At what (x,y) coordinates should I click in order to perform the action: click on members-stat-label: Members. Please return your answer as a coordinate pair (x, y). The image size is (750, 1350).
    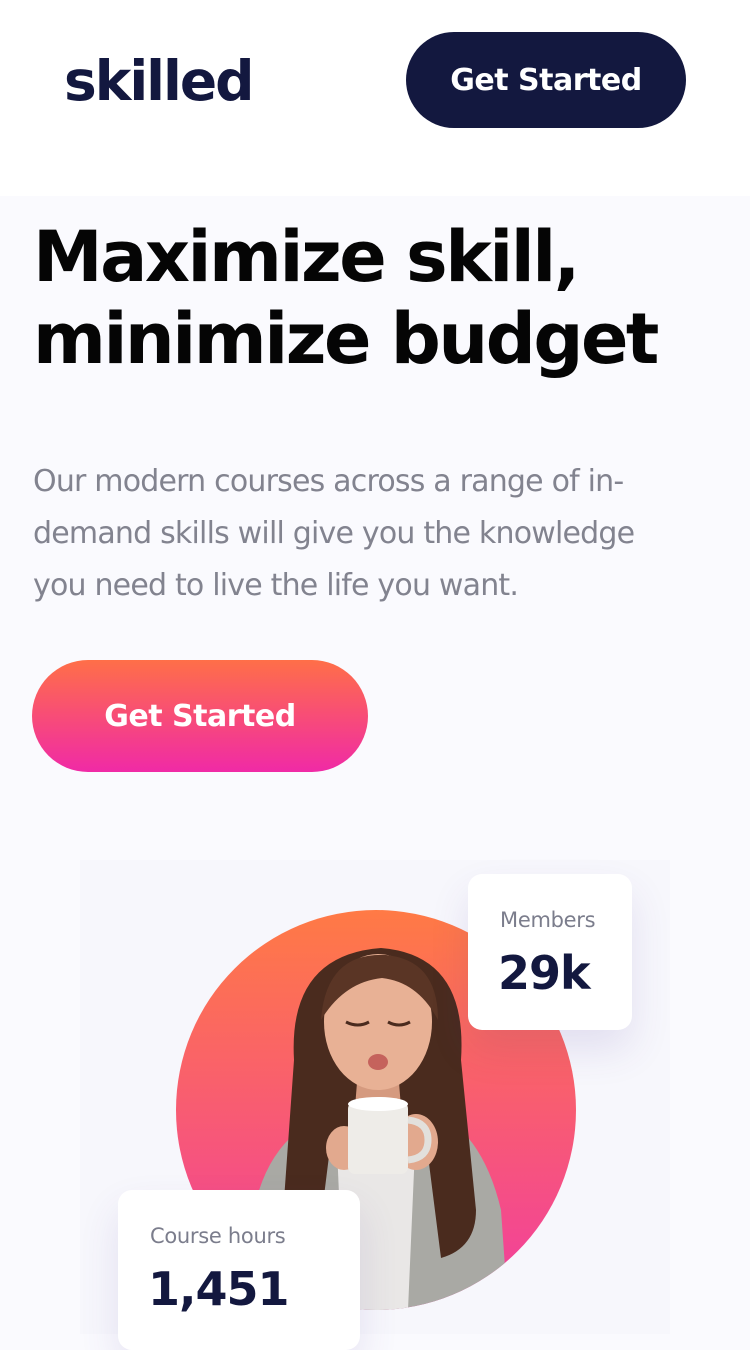
    Looking at the image, I should click on (548, 920).